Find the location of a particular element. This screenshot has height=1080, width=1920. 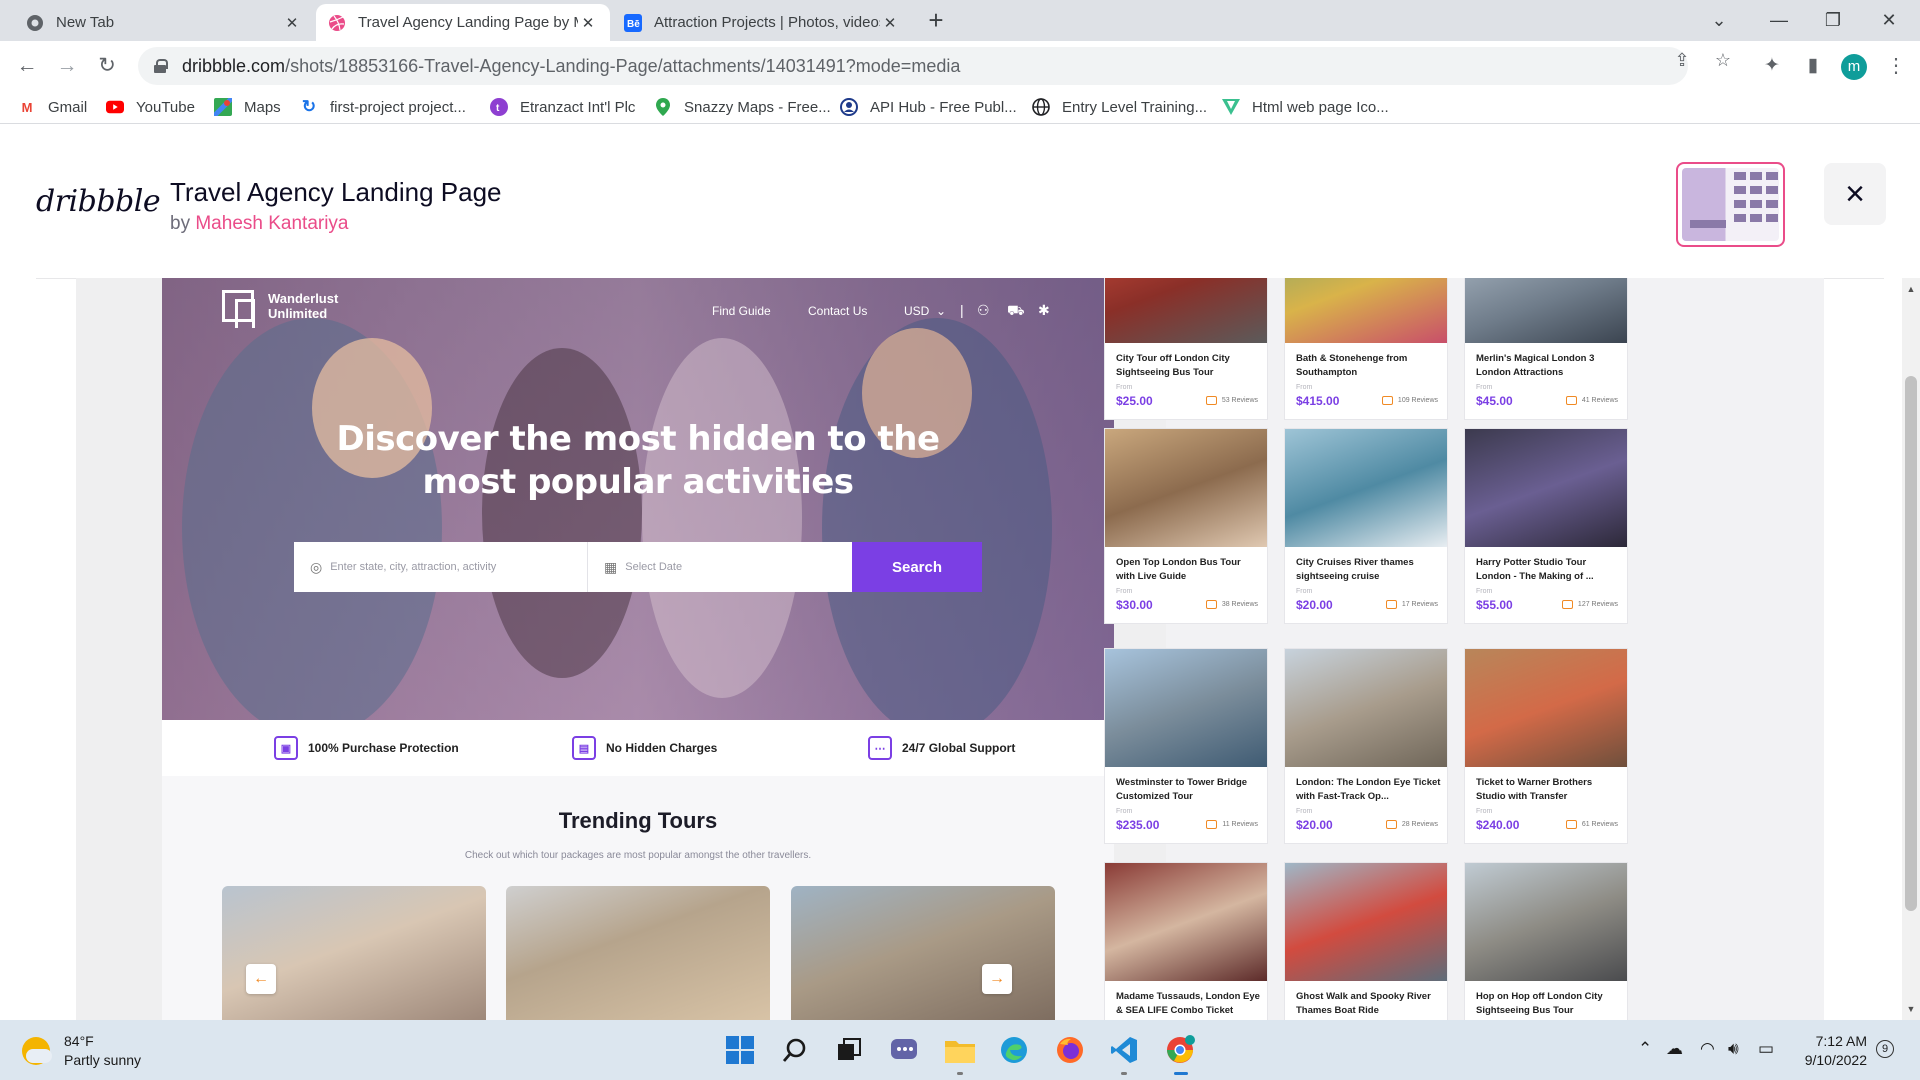

brand-logo-icon is located at coordinates (238, 309).